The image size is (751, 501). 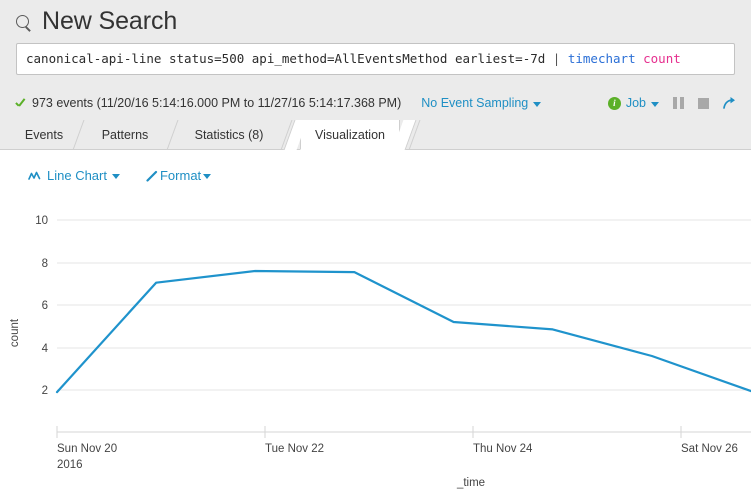 I want to click on search-icon, so click(x=24, y=23).